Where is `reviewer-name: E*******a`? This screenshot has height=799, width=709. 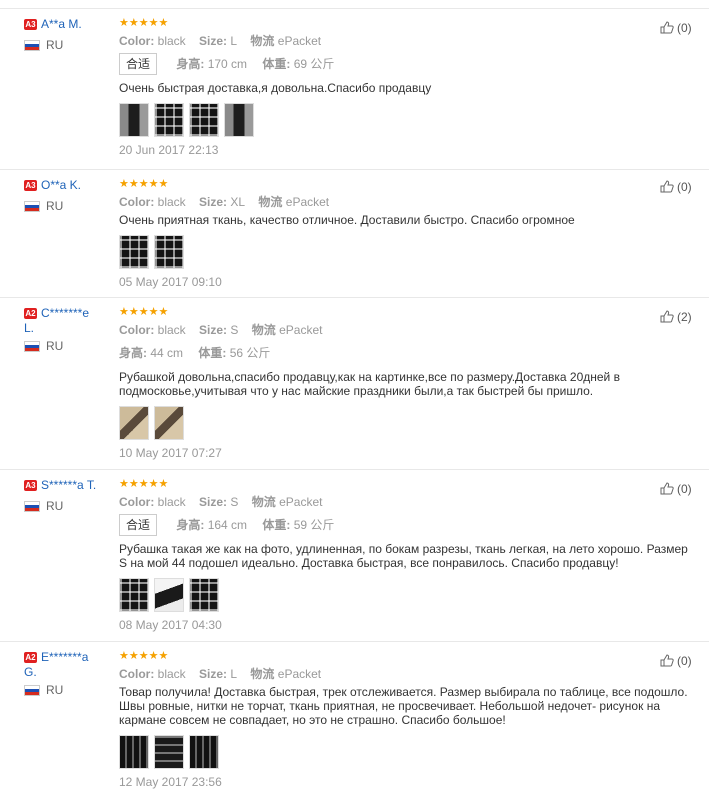
reviewer-name: E*******a is located at coordinates (64, 657).